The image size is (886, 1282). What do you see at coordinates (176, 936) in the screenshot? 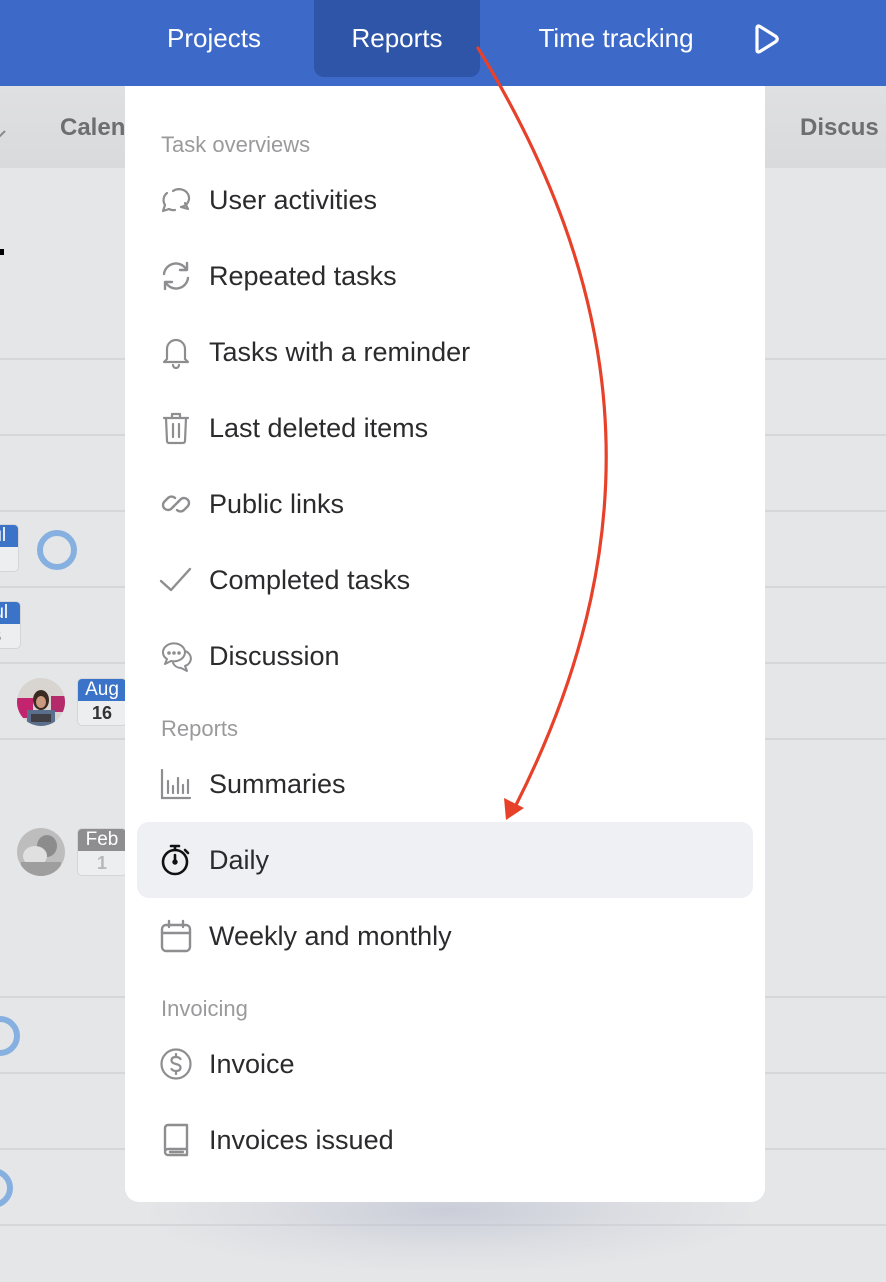
I see `calendar-icon` at bounding box center [176, 936].